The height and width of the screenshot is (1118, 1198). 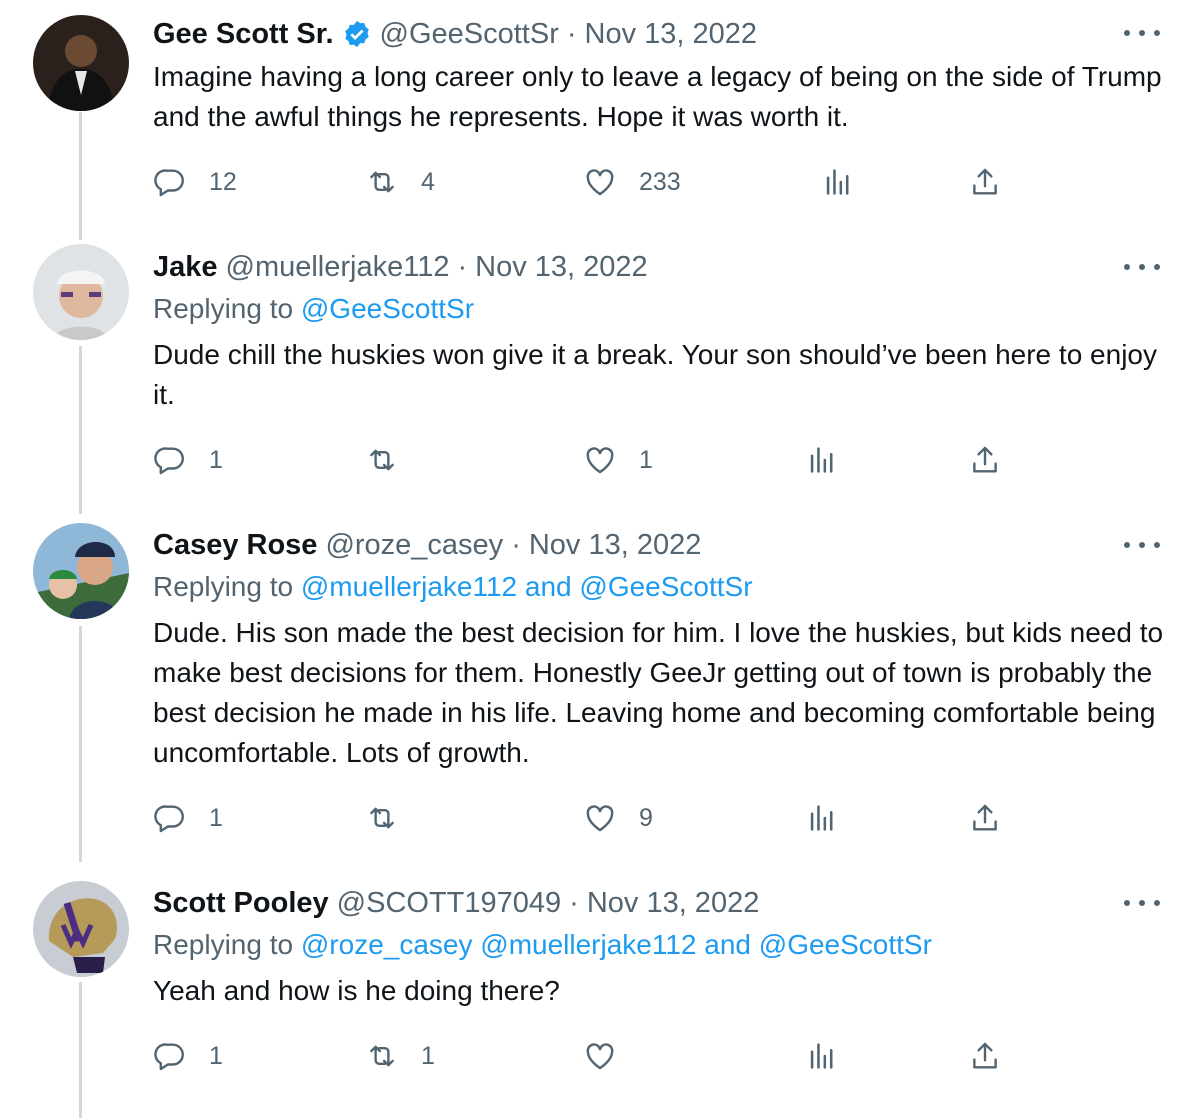 I want to click on tweet-header: Scott Pooley @SCOTT197049 · Nov 13, 2022, so click(x=456, y=903).